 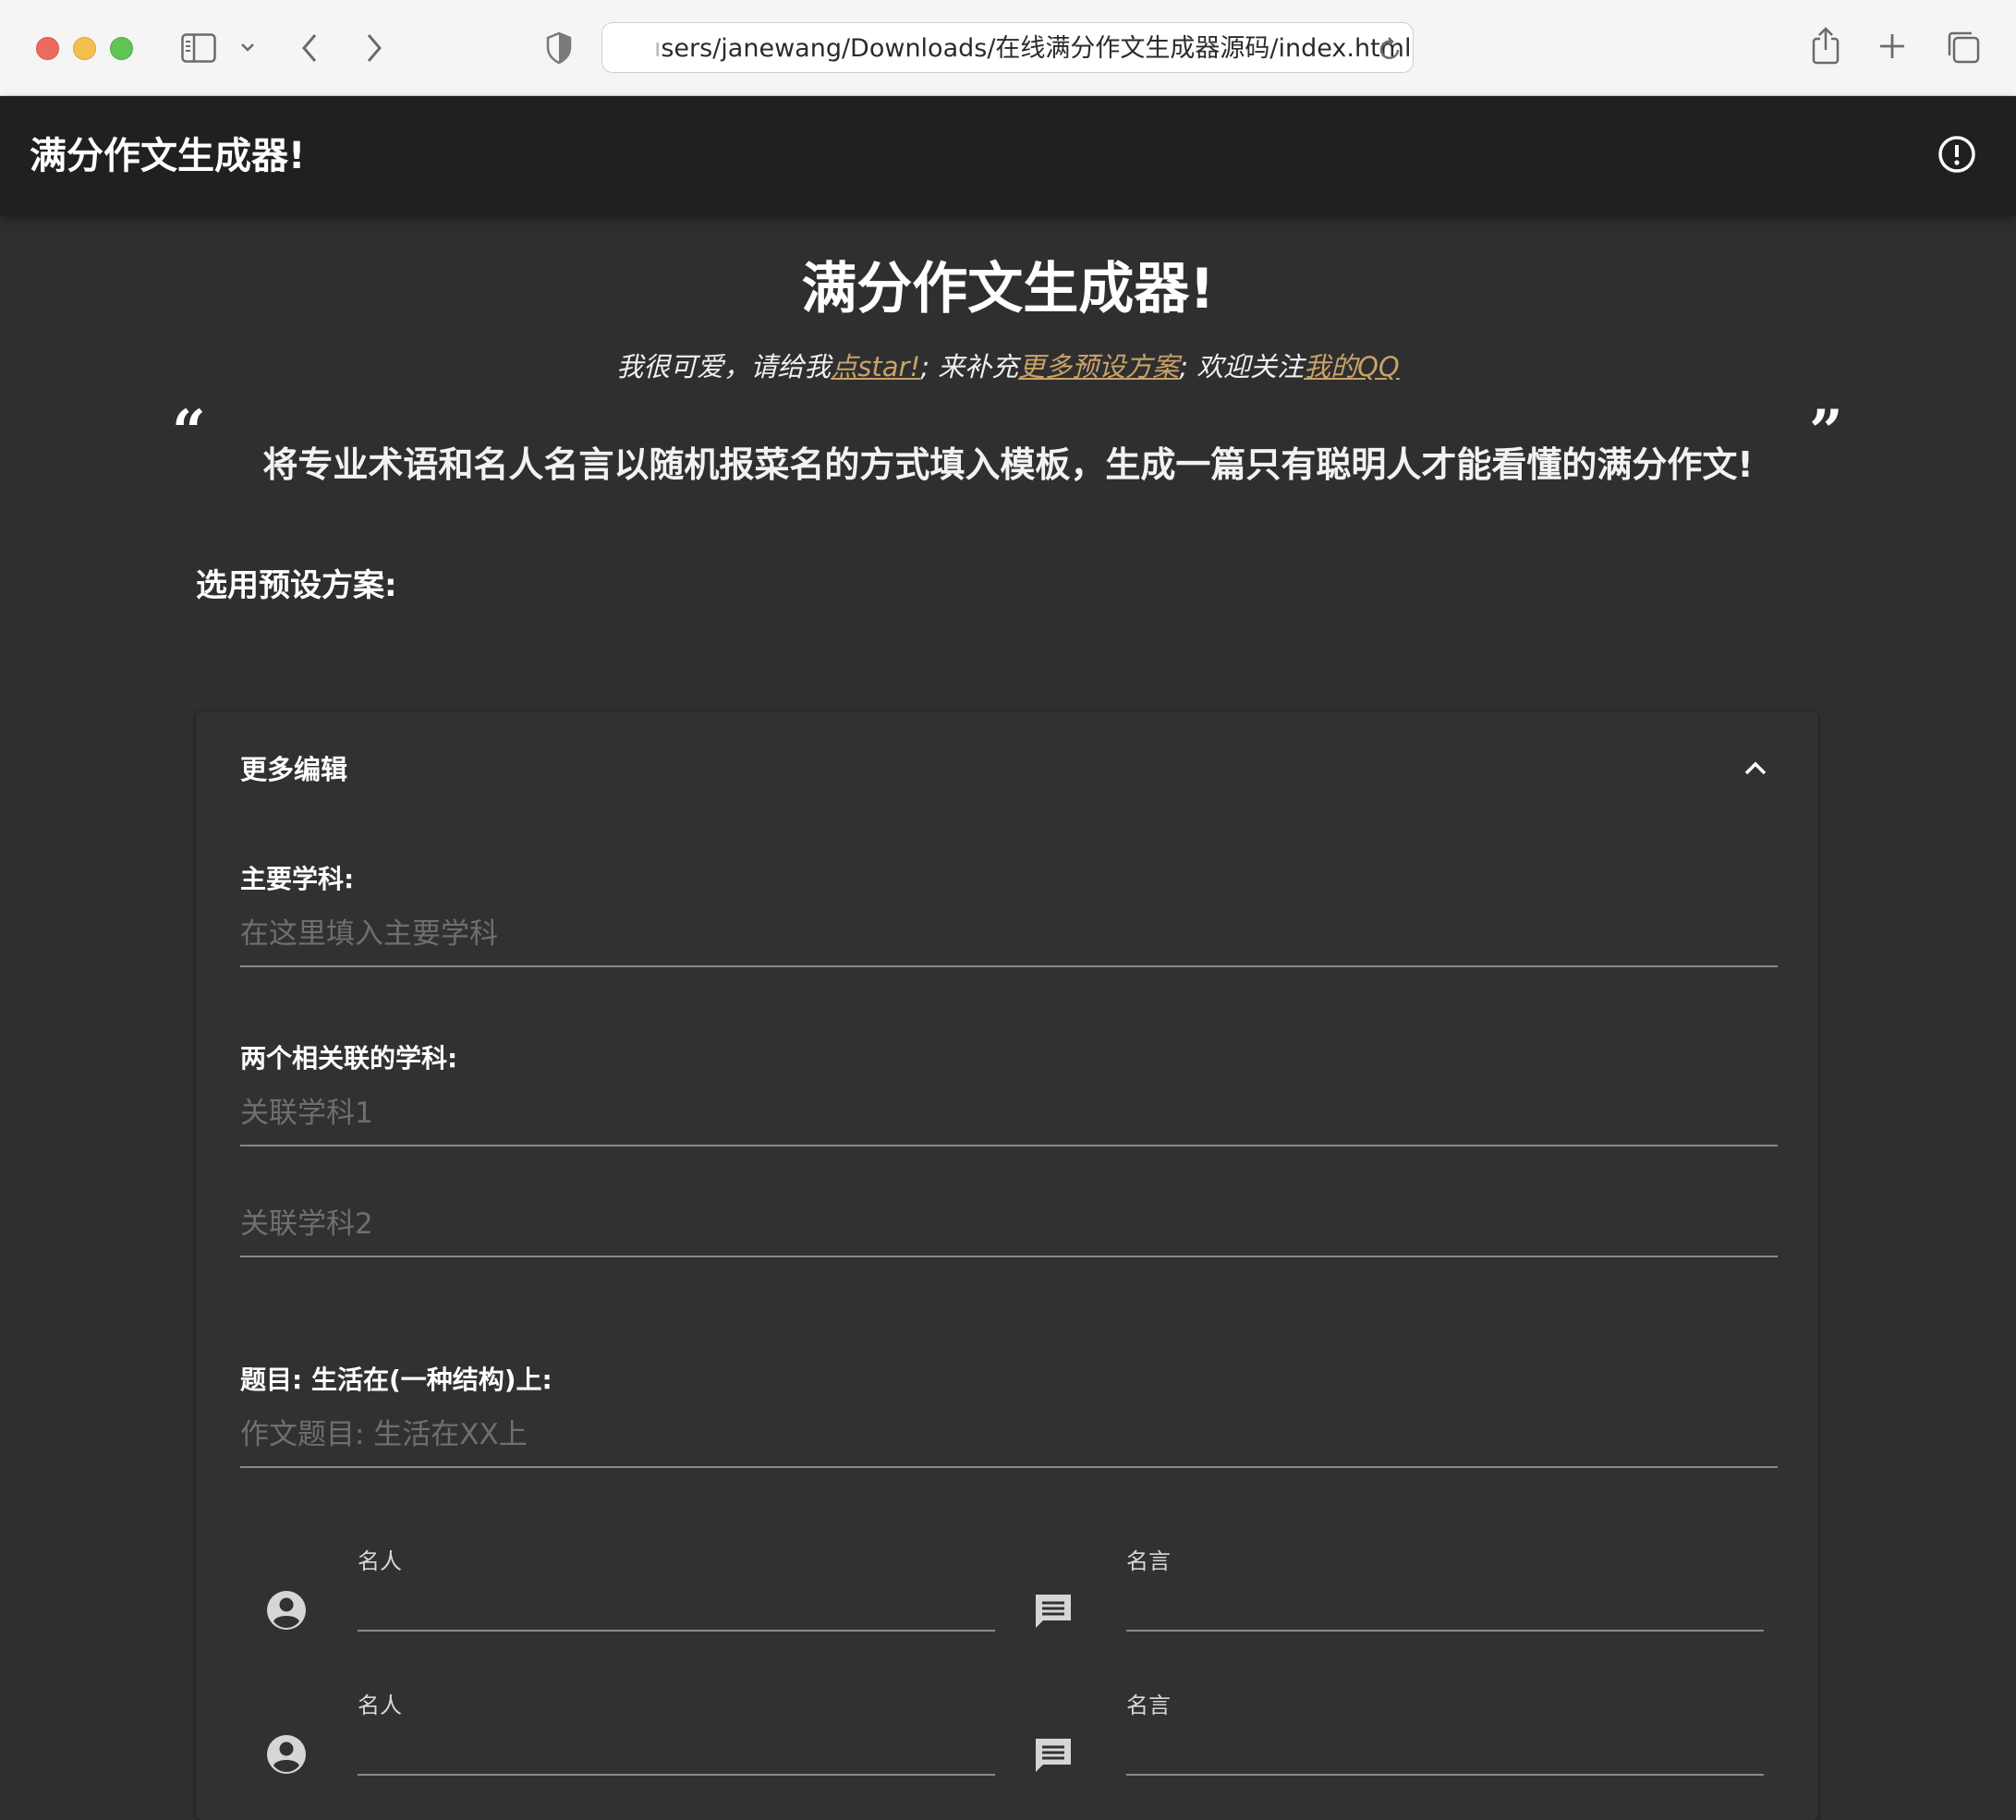 I want to click on tab-overview-icon, so click(x=1963, y=47).